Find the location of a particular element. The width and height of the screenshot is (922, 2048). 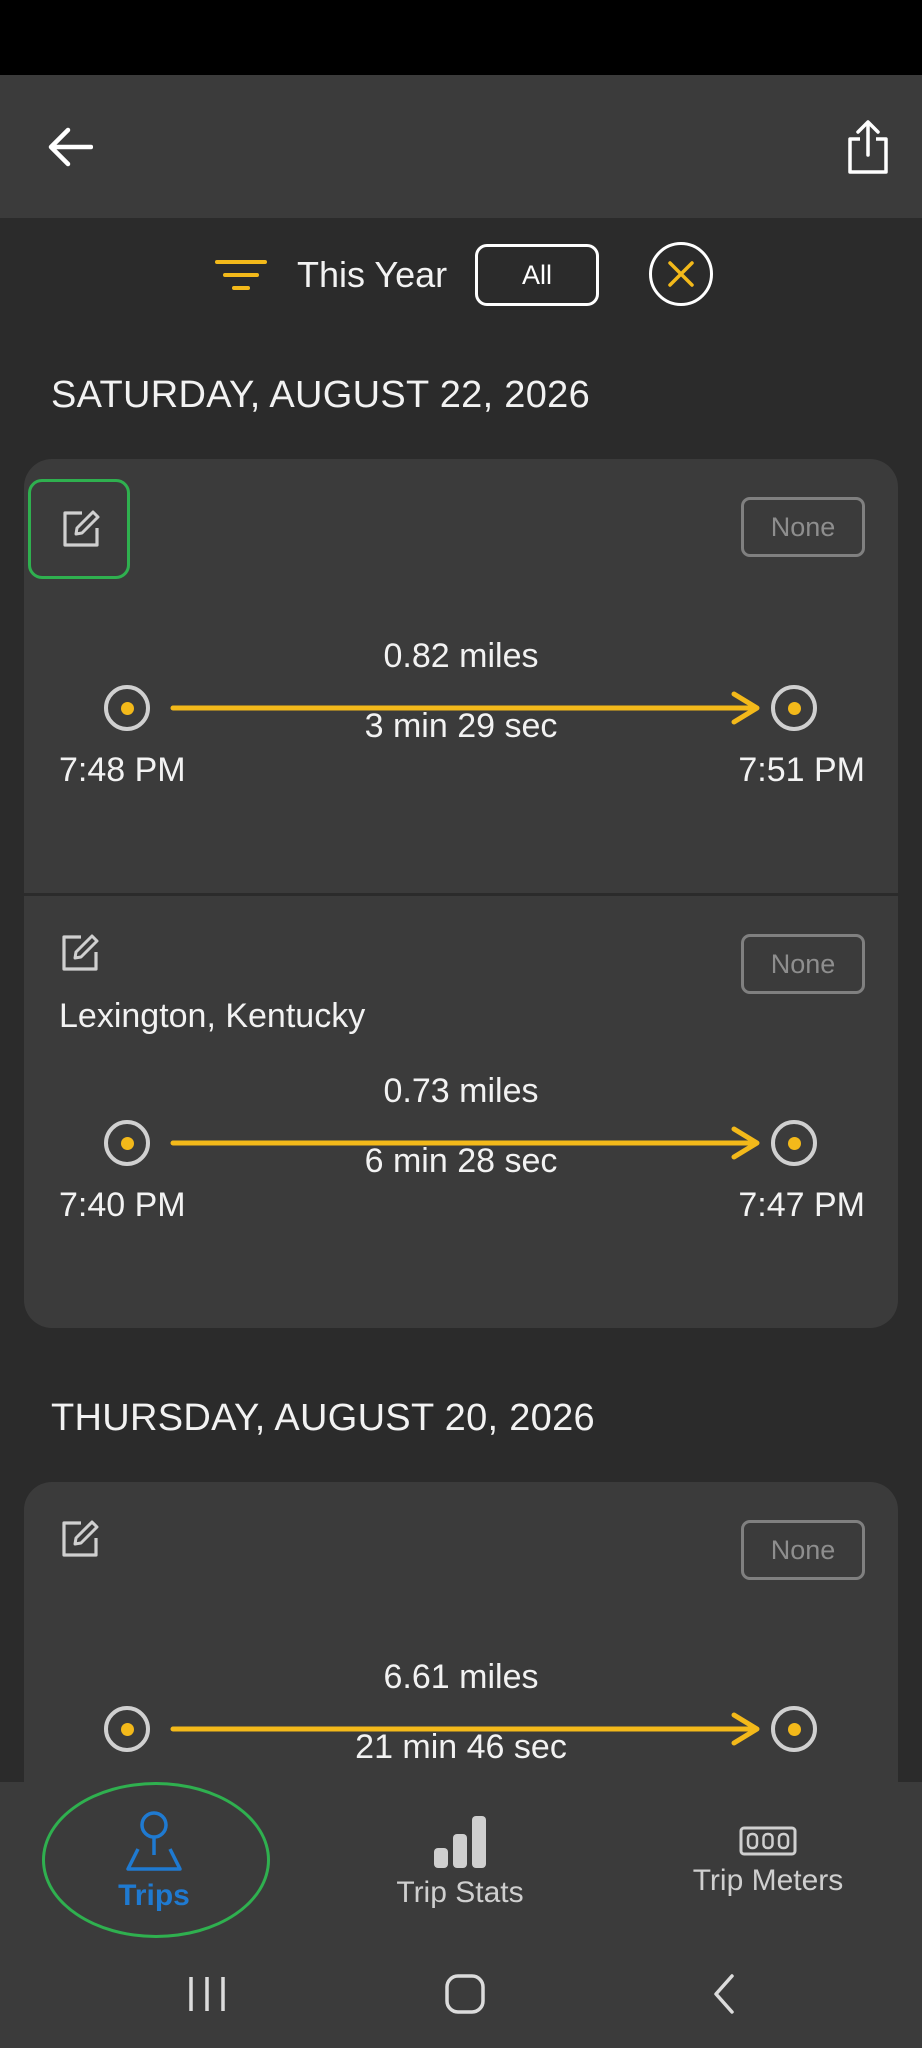

trip-location: Lexington, Kentucky is located at coordinates (212, 1016).